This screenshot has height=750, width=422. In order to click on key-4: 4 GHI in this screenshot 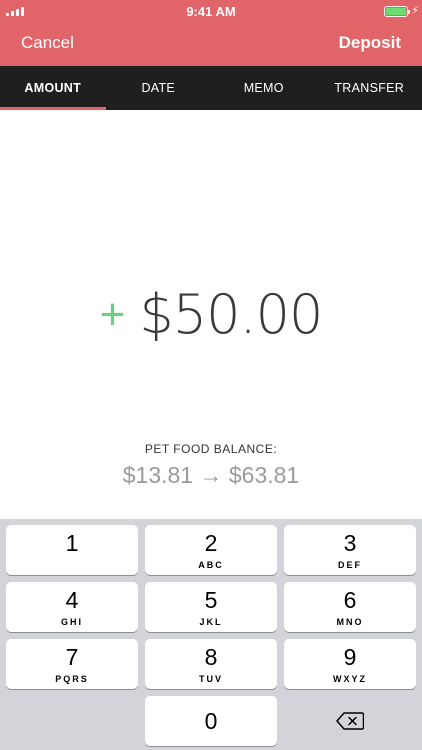, I will do `click(72, 607)`.